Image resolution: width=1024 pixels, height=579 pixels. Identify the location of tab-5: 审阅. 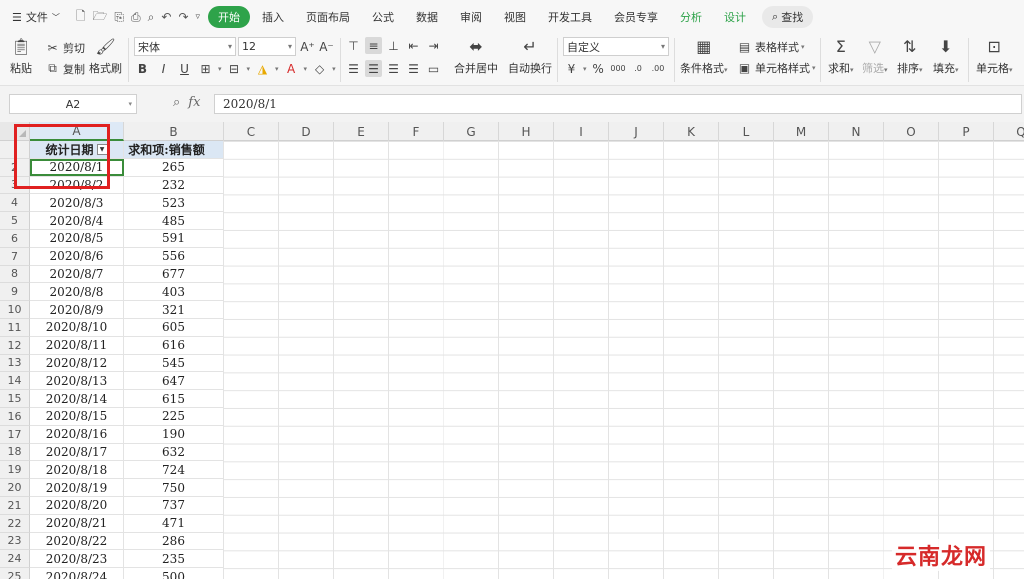
(471, 17).